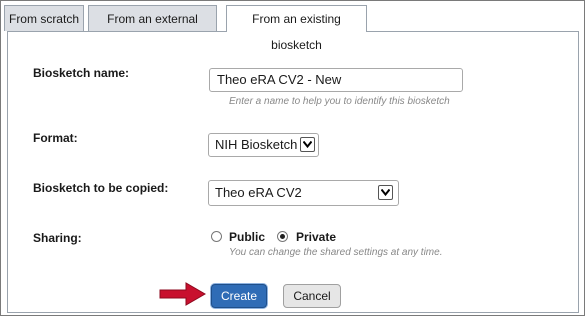 The width and height of the screenshot is (585, 316). What do you see at coordinates (182, 294) in the screenshot?
I see `arrow-right-icon` at bounding box center [182, 294].